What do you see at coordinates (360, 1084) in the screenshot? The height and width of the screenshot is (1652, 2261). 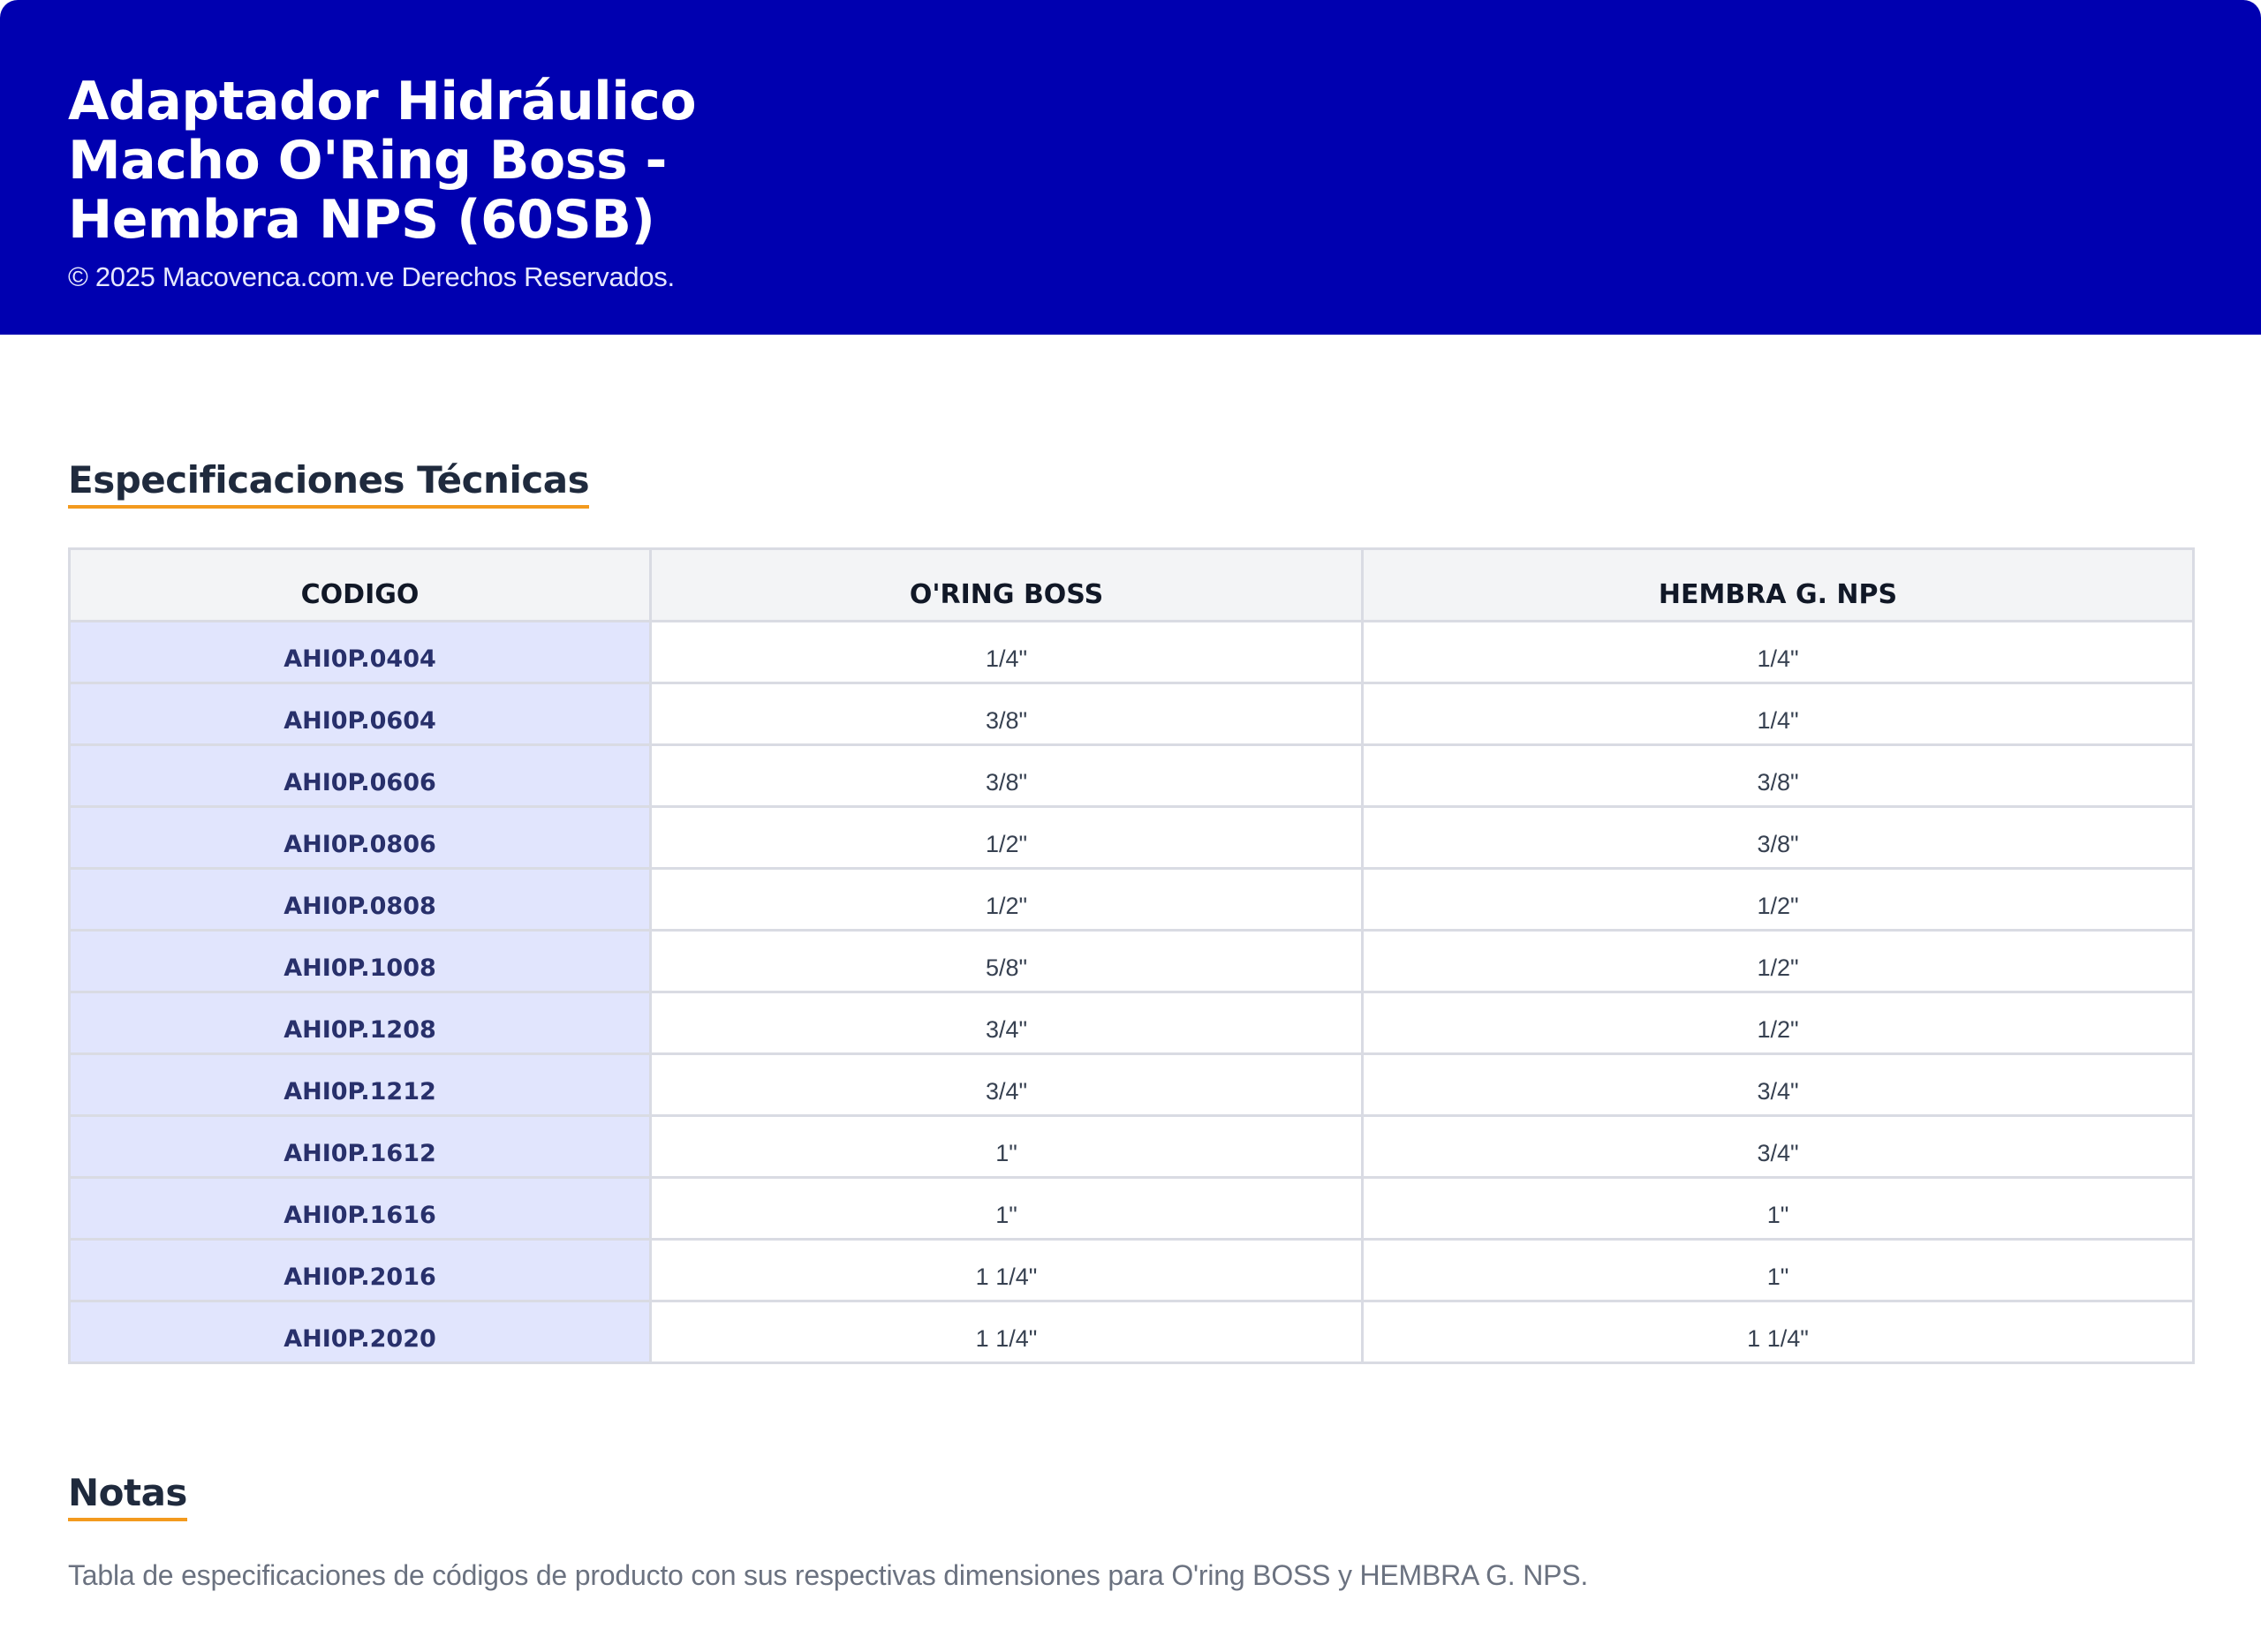 I see `code-cell: AHI0P.1212` at bounding box center [360, 1084].